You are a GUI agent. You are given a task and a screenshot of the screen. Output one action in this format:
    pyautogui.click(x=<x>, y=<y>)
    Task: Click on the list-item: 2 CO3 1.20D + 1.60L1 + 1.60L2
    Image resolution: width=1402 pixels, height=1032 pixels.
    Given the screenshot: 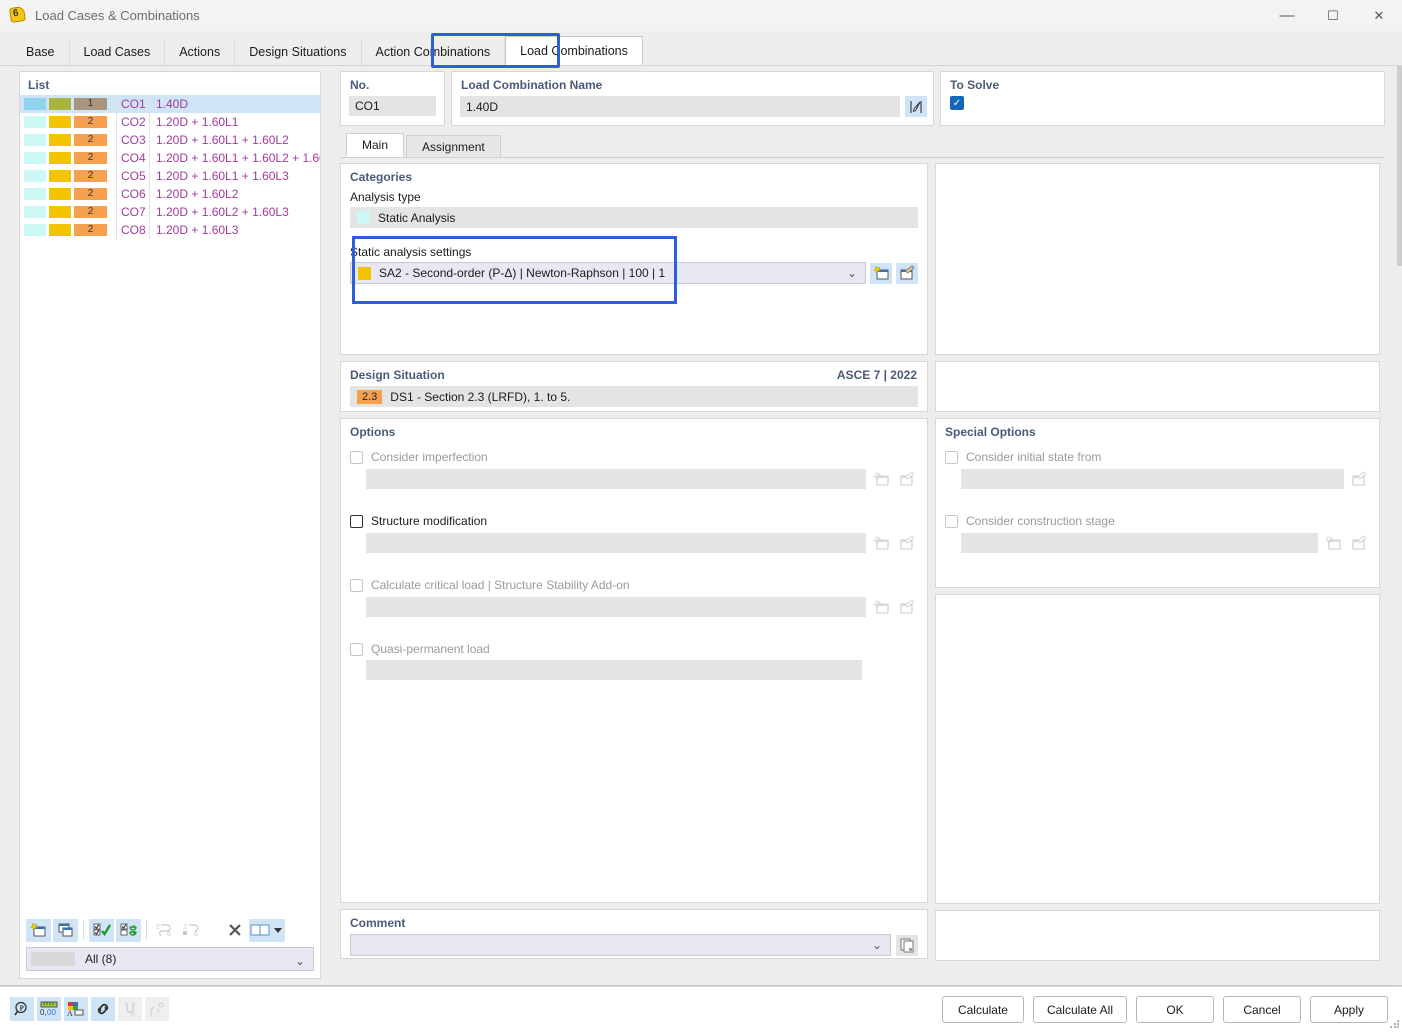 What is the action you would take?
    pyautogui.click(x=170, y=140)
    